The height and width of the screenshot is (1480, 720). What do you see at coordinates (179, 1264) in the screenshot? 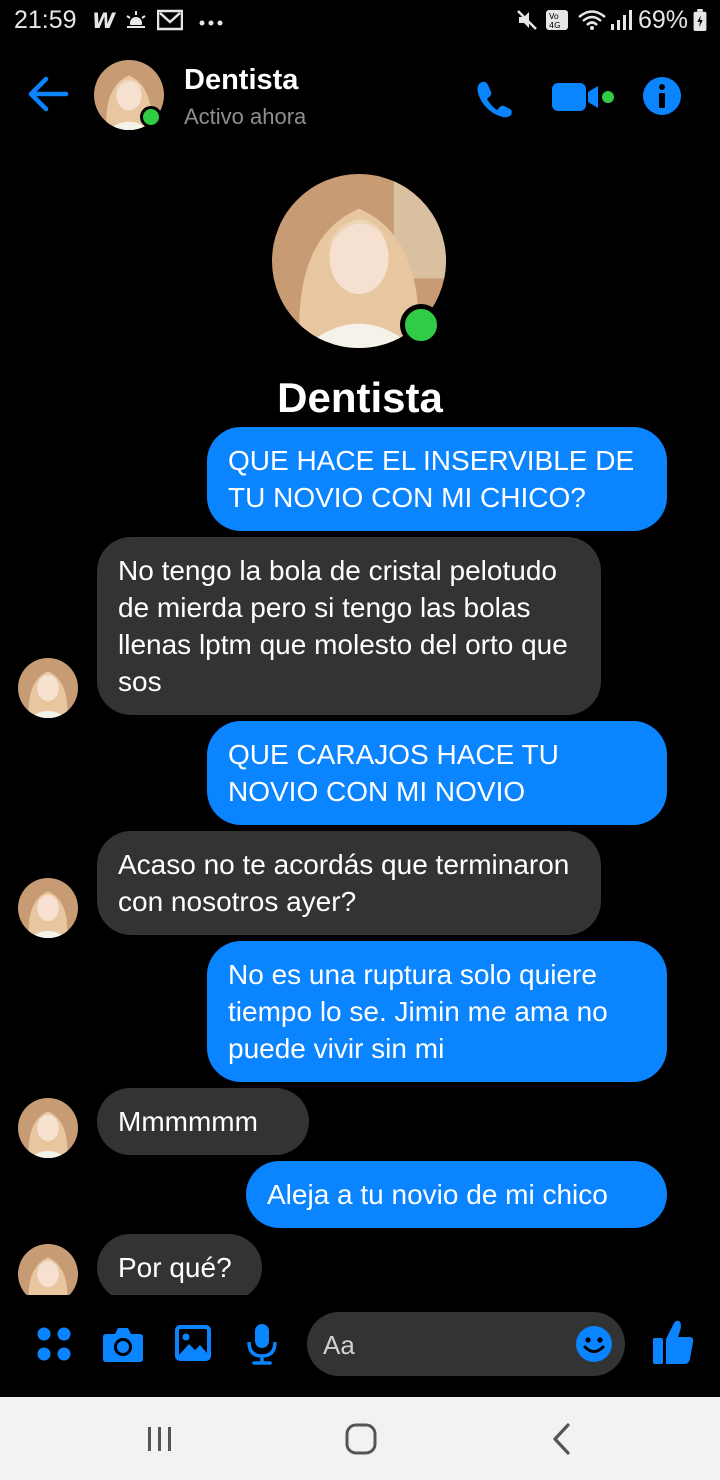
I see `message-bubble-incoming: Por qué?` at bounding box center [179, 1264].